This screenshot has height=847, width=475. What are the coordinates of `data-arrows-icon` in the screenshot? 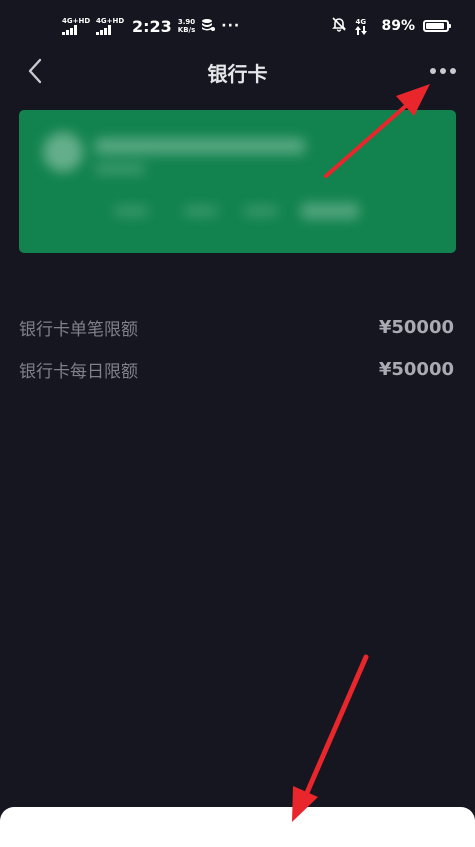 It's located at (361, 30).